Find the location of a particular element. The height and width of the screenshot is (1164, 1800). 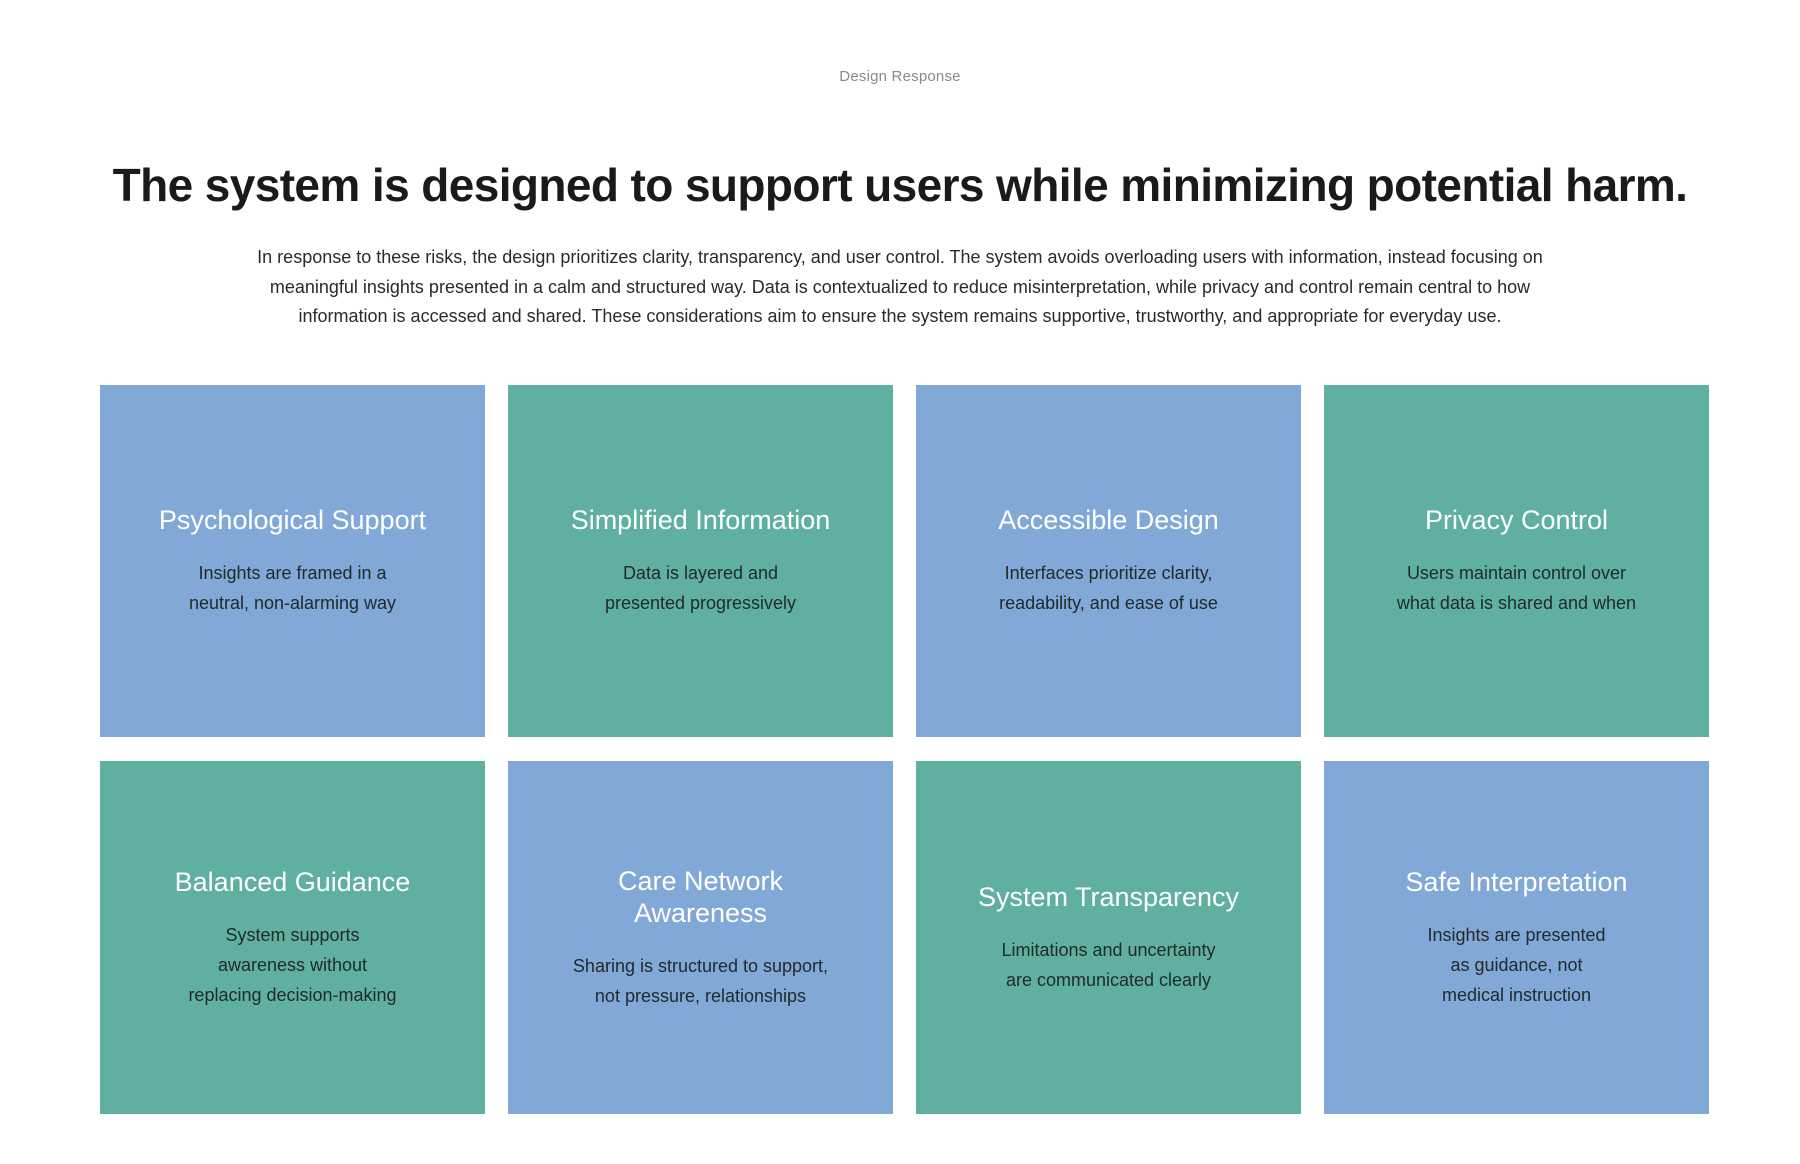

section-eyebrow: Design Response is located at coordinates (900, 76).